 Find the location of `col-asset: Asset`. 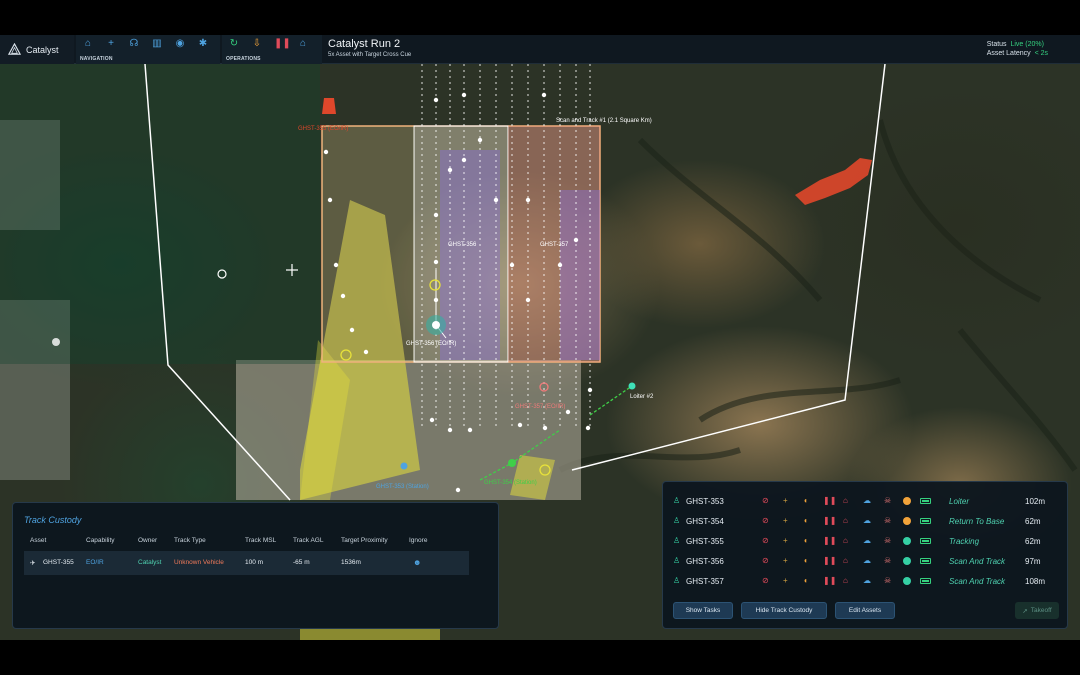

col-asset: Asset is located at coordinates (38, 540).